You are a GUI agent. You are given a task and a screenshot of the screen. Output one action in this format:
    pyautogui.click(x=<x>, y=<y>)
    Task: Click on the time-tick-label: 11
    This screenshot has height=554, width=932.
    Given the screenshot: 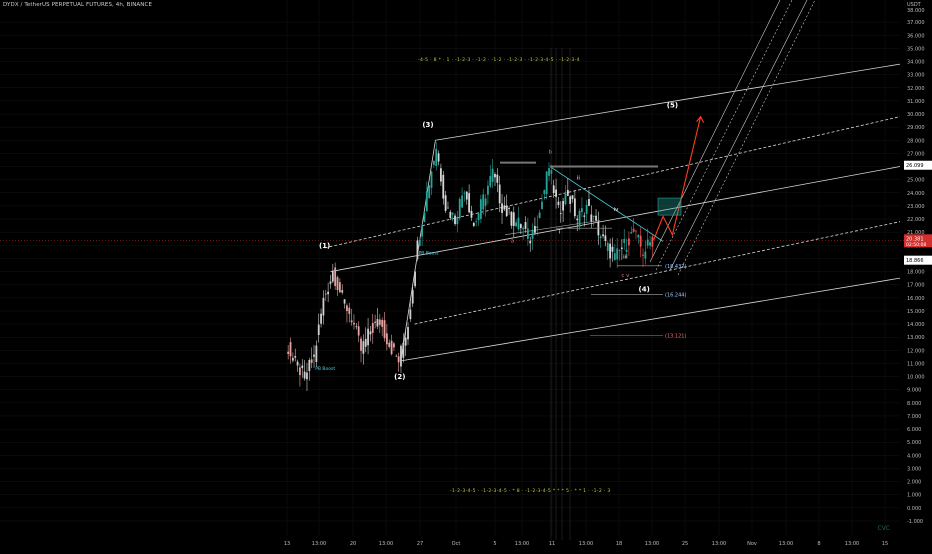 What is the action you would take?
    pyautogui.click(x=552, y=544)
    